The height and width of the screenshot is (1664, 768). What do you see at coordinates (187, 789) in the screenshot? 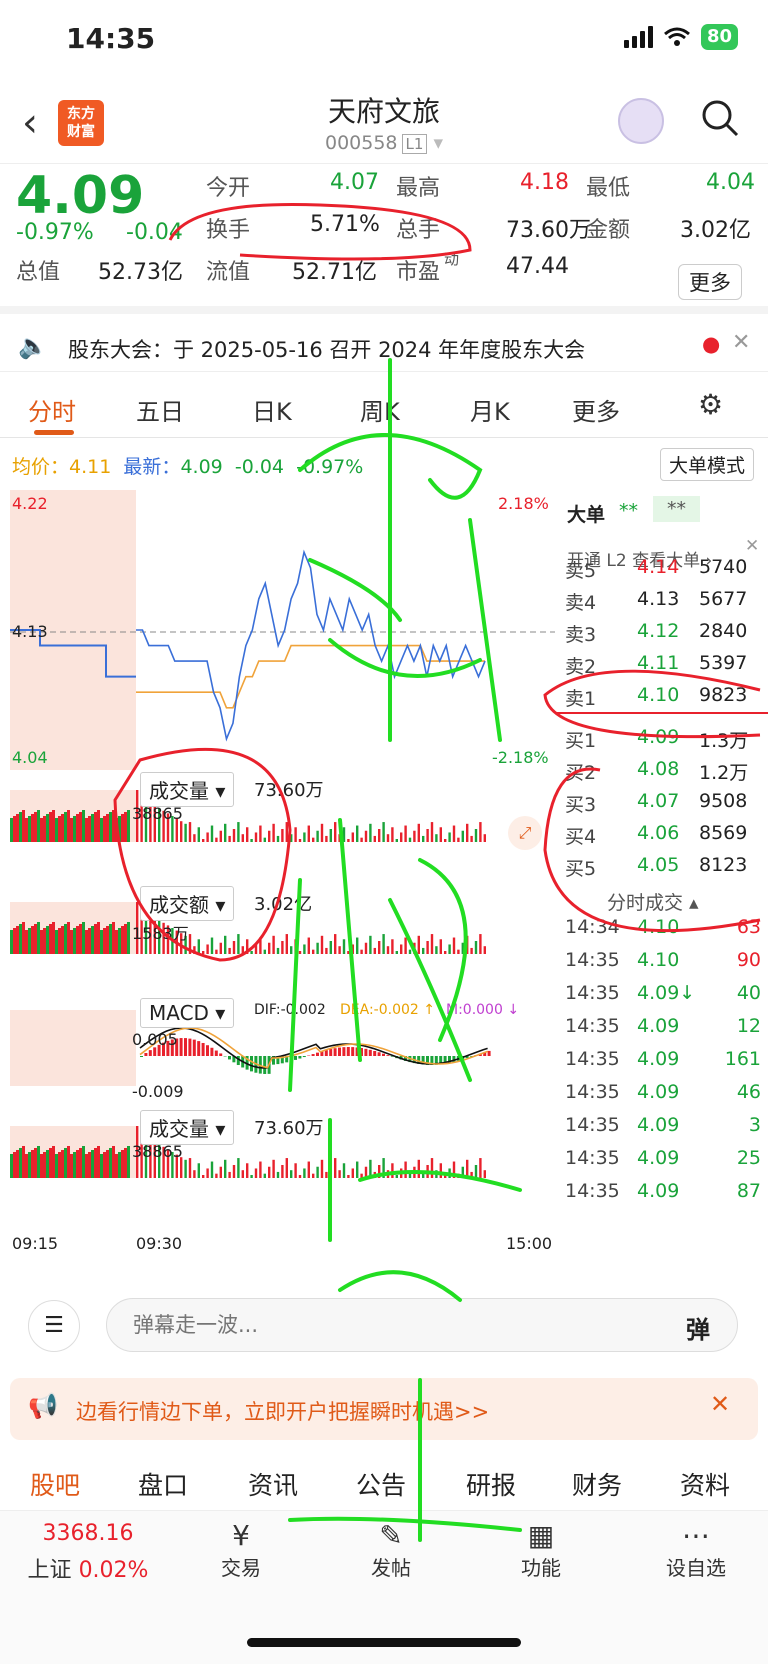
I see `sub1-indicator-select: 成交量 ▾` at bounding box center [187, 789].